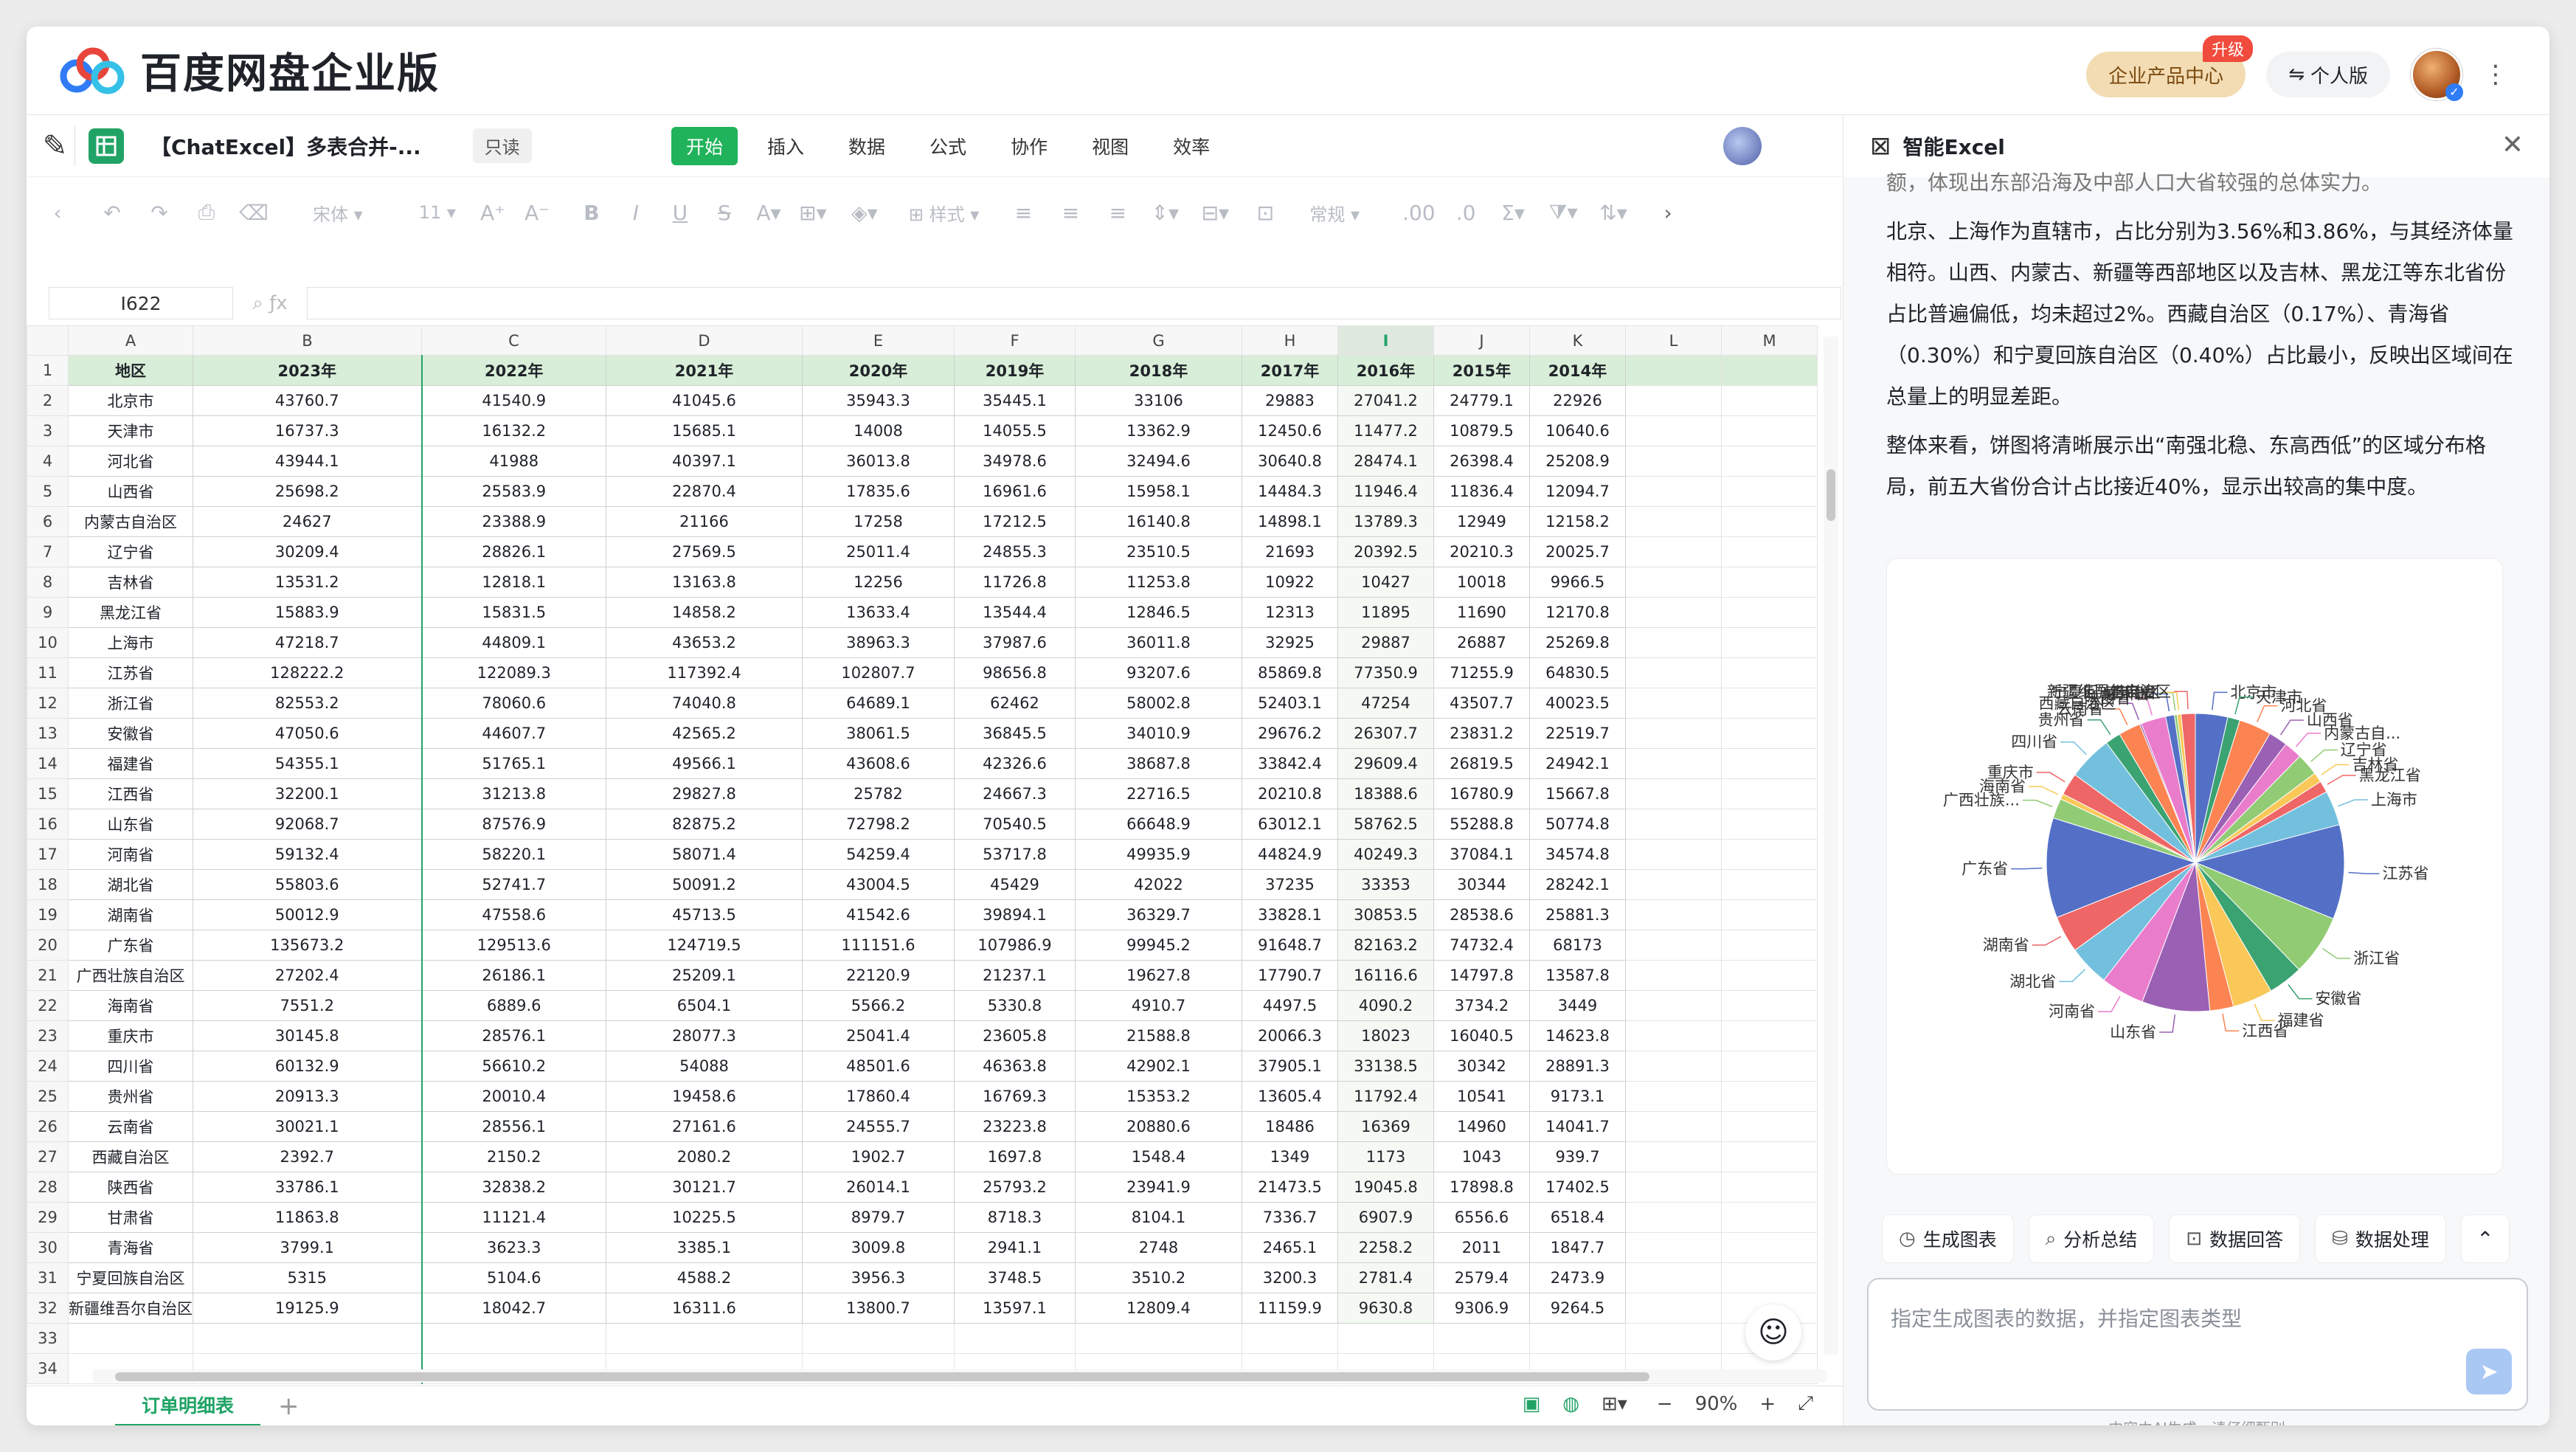 The width and height of the screenshot is (2576, 1452). I want to click on cell: 71255.9, so click(1482, 672).